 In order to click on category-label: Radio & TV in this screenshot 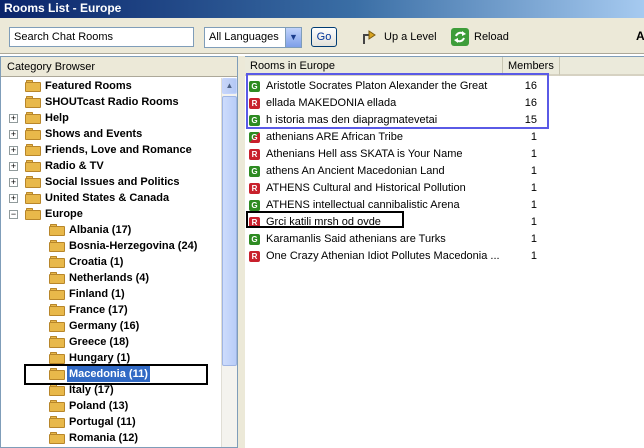, I will do `click(74, 166)`.